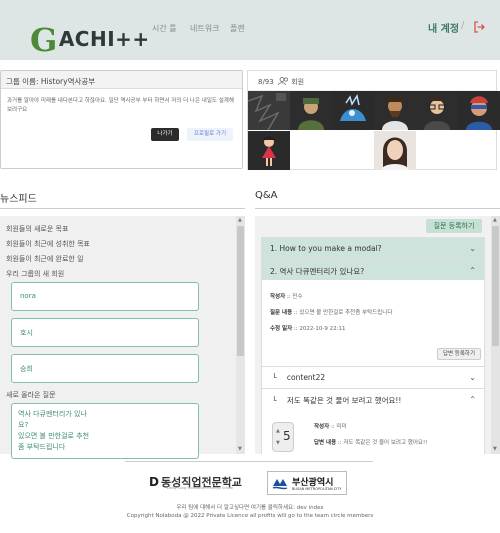  What do you see at coordinates (372, 81) in the screenshot?
I see `members-header: 8/93 회원` at bounding box center [372, 81].